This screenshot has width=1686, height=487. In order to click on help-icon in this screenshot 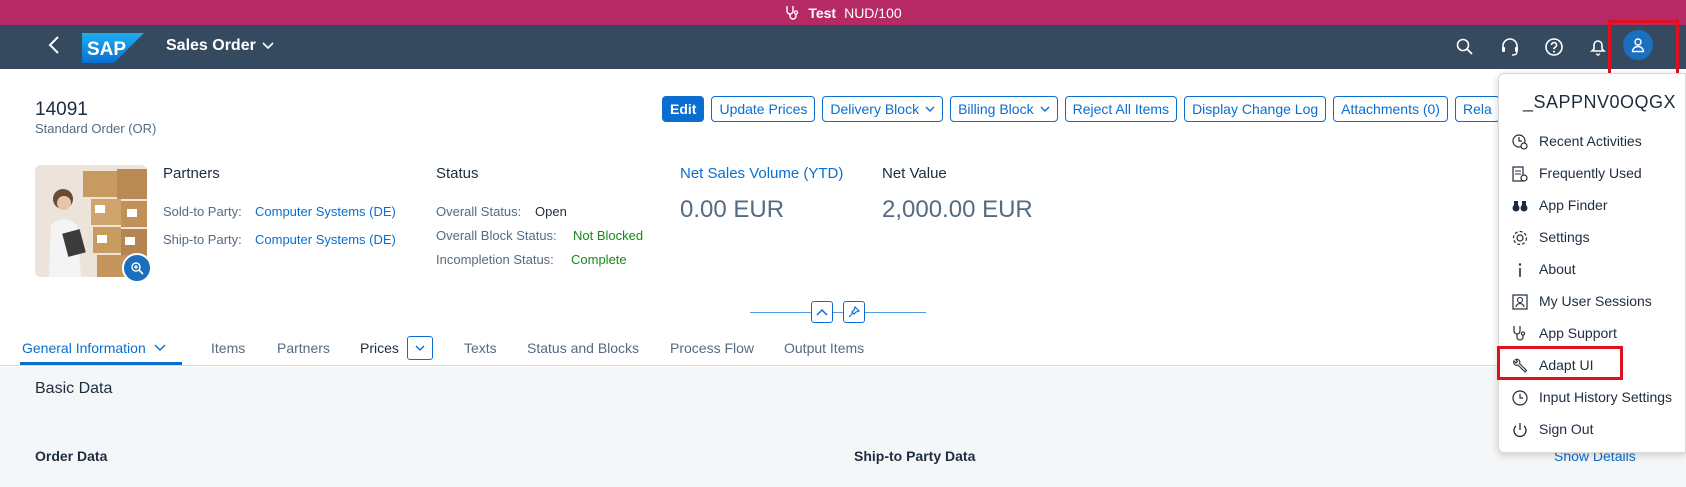, I will do `click(1554, 47)`.